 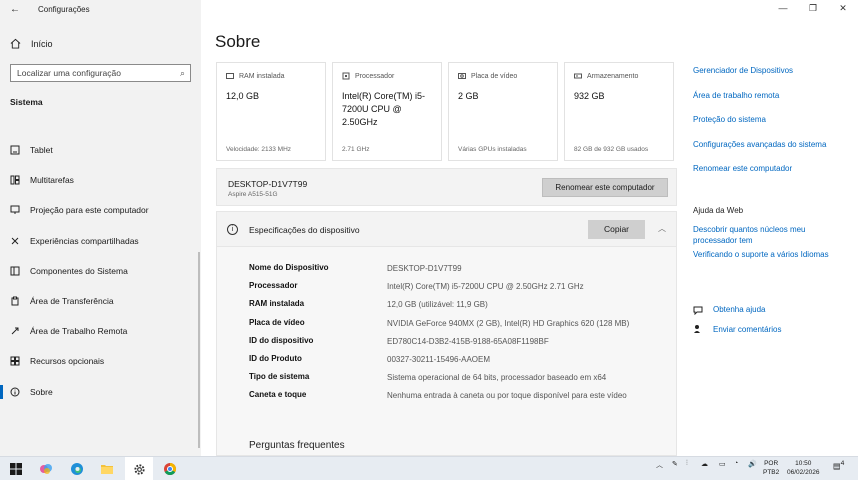 I want to click on wifi-icon: ◔, so click(x=736, y=463).